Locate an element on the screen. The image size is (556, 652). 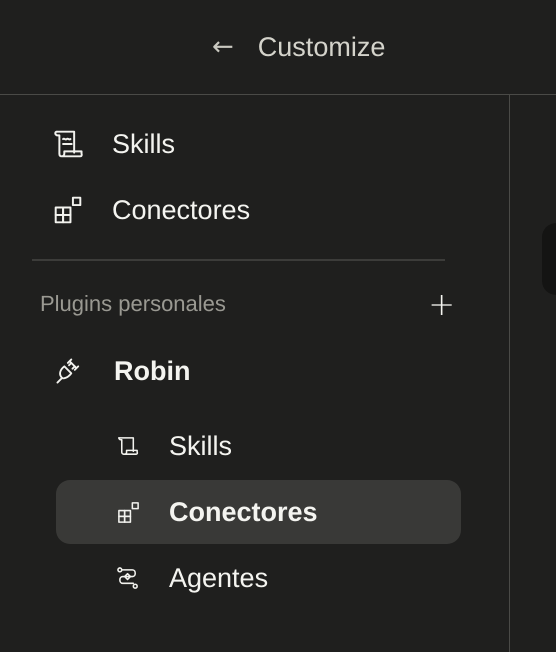
sidebar-item: Agentes is located at coordinates (258, 578).